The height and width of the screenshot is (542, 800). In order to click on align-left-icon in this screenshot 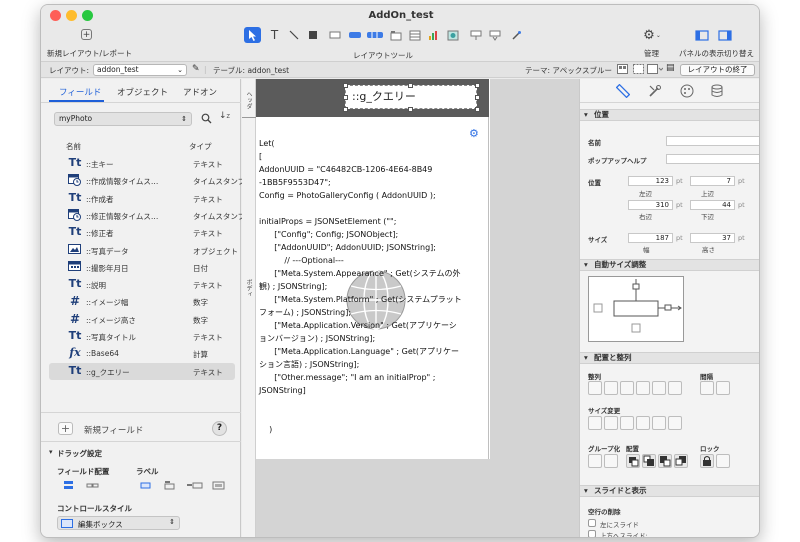, I will do `click(595, 388)`.